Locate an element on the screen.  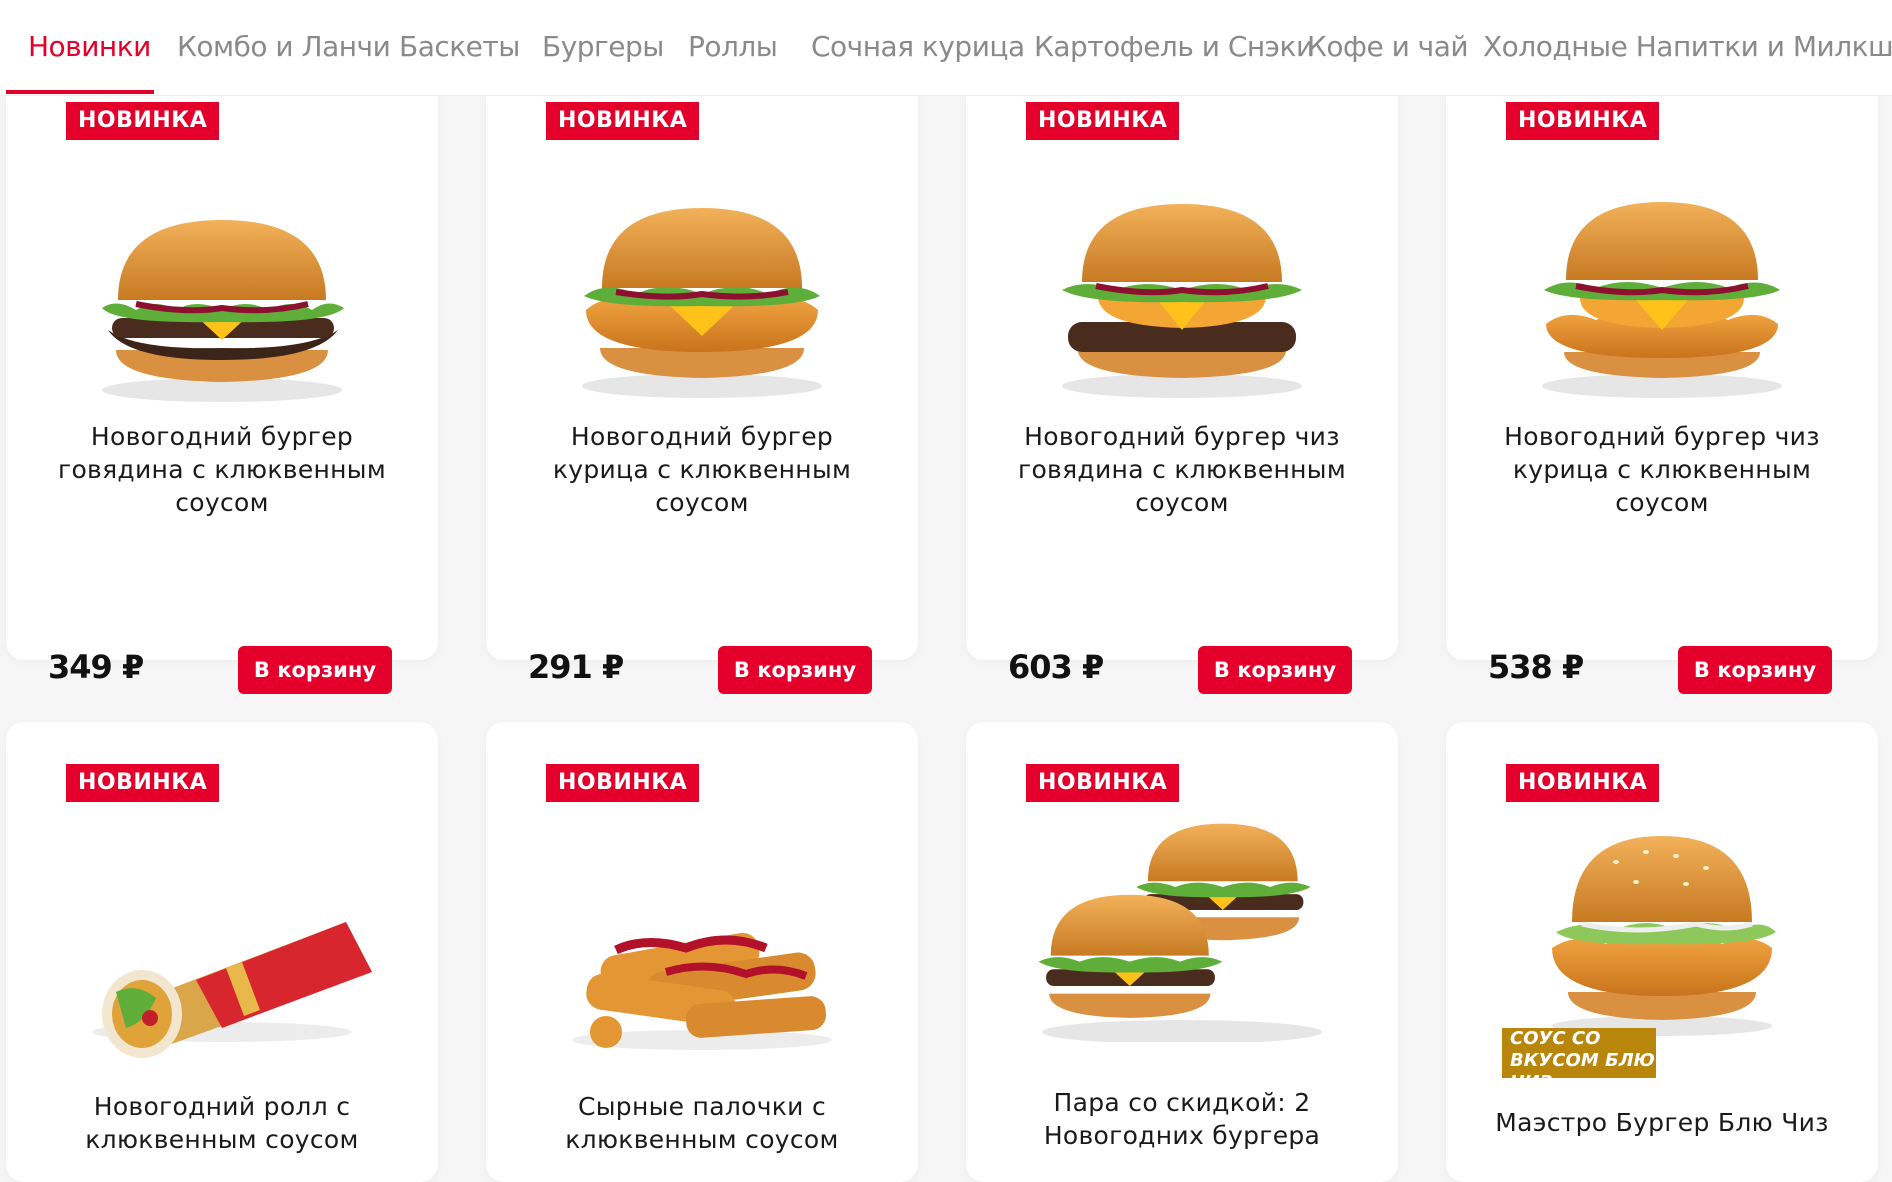
burger-beef-cheese-image is located at coordinates (1182, 295).